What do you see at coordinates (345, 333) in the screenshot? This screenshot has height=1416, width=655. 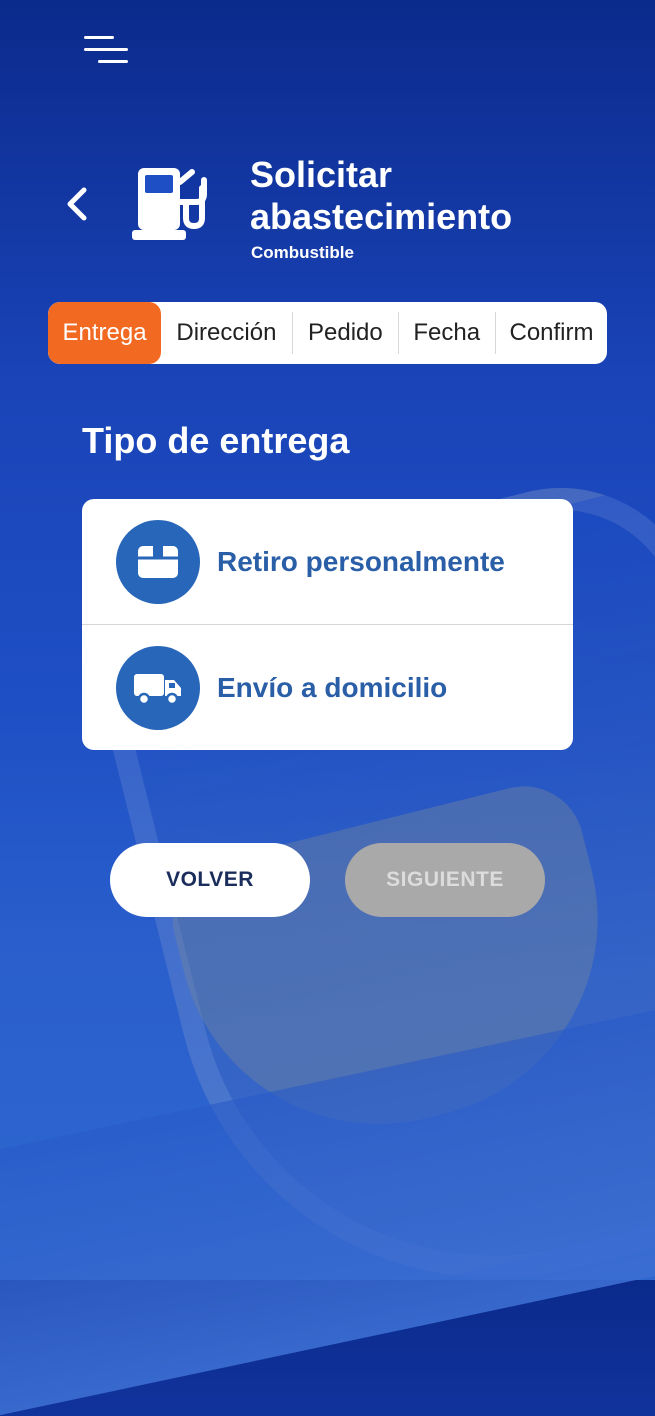 I see `tab-pedido: Pedido` at bounding box center [345, 333].